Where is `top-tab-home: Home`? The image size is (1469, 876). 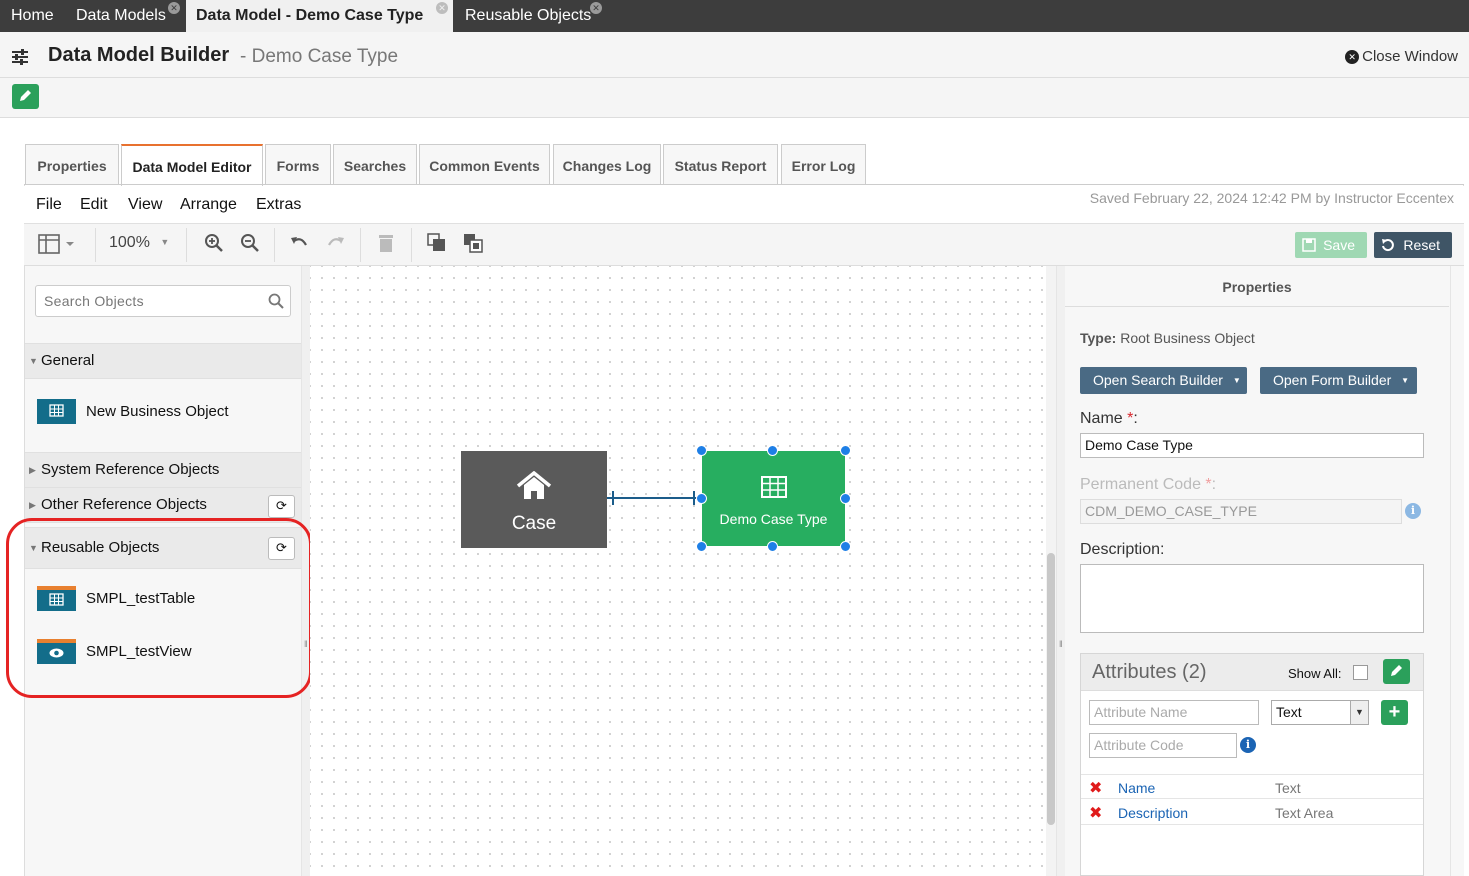 top-tab-home: Home is located at coordinates (32, 16).